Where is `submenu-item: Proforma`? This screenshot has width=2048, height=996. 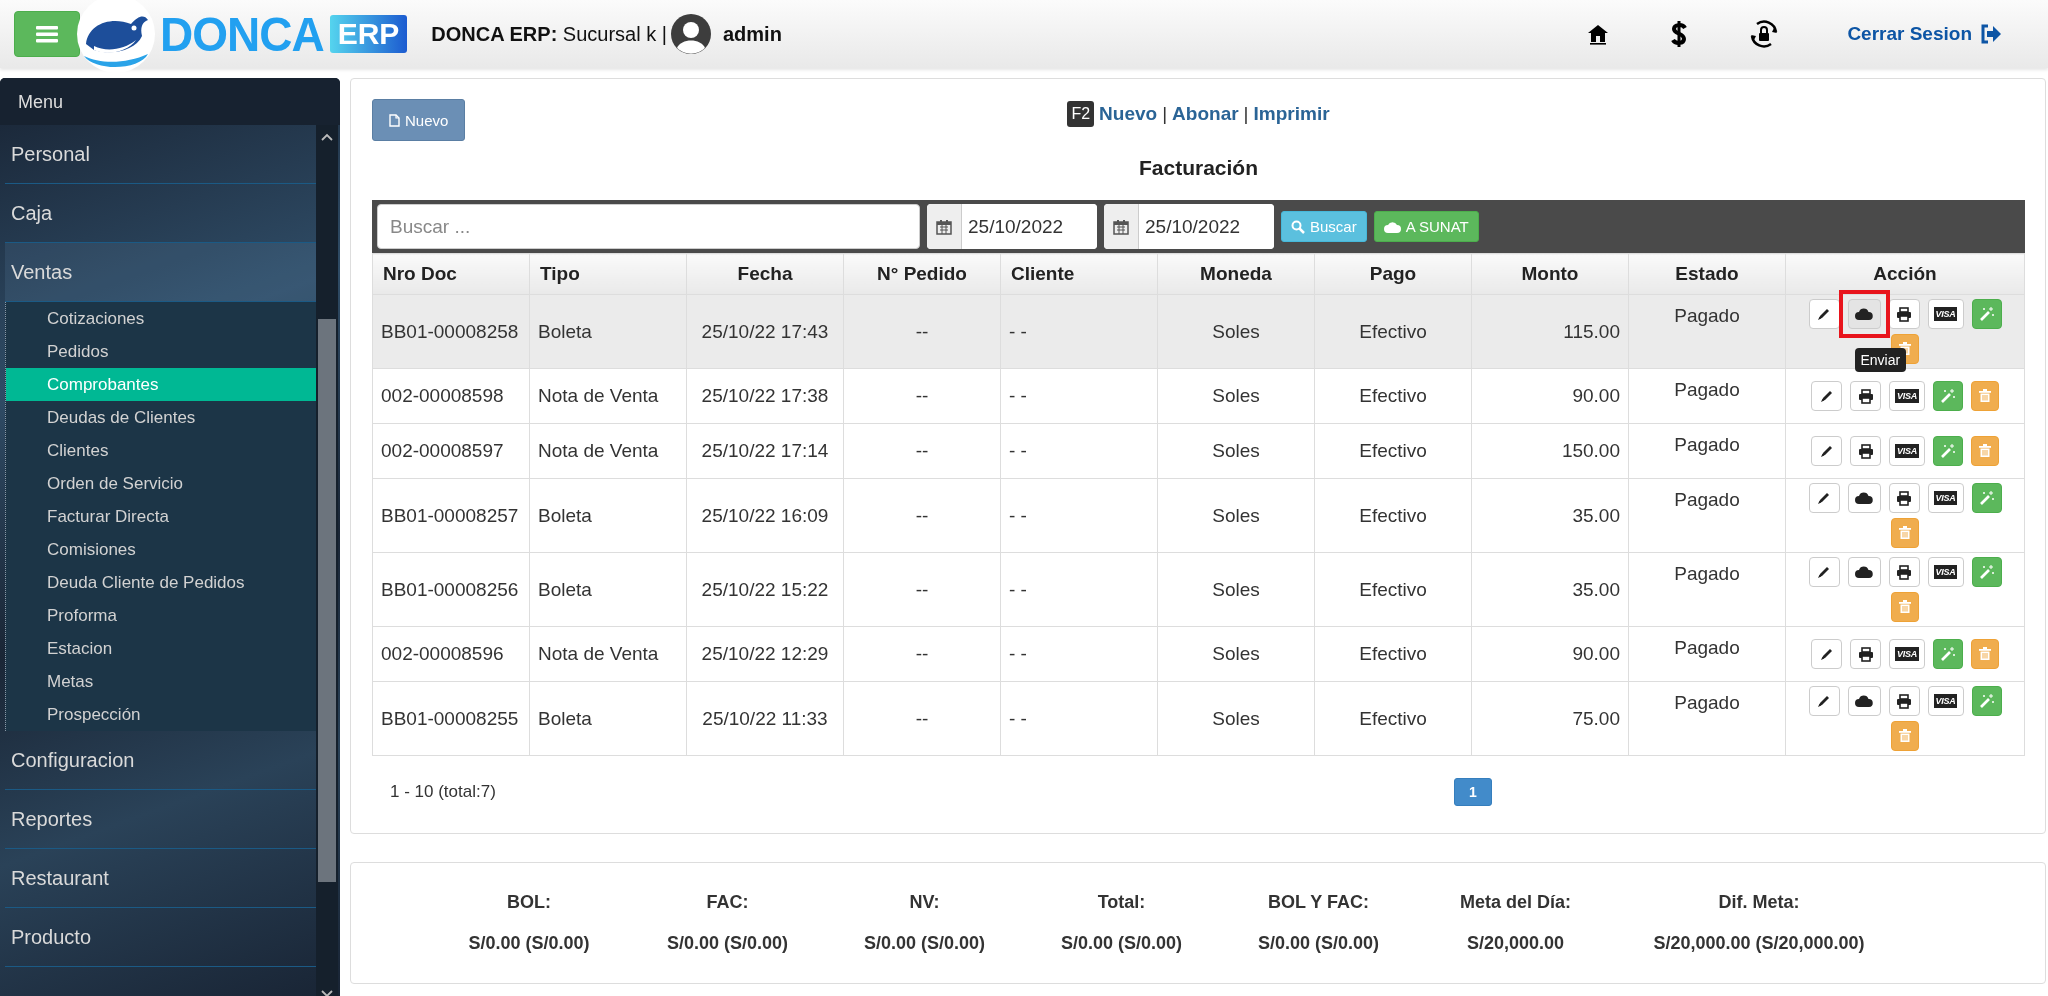 submenu-item: Proforma is located at coordinates (161, 615).